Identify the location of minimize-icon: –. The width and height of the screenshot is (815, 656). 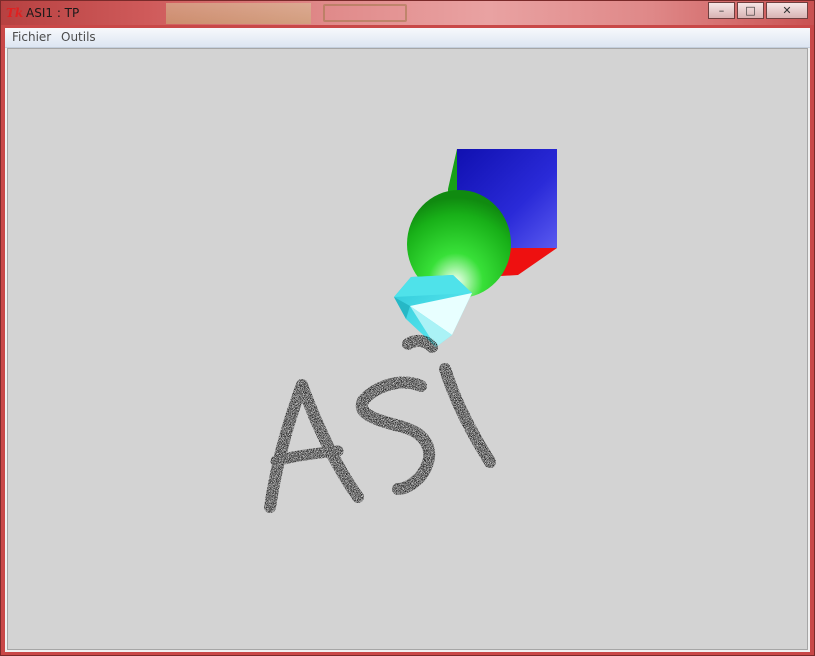
(721, 10).